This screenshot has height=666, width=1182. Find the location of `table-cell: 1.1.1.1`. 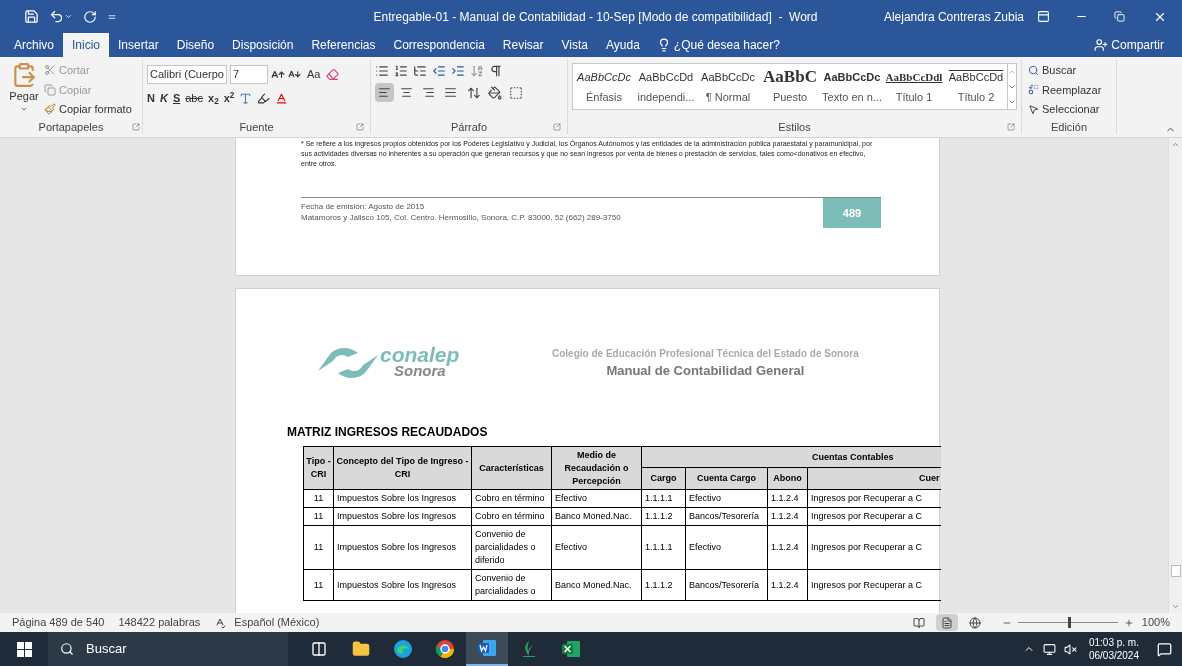

table-cell: 1.1.1.1 is located at coordinates (663, 547).